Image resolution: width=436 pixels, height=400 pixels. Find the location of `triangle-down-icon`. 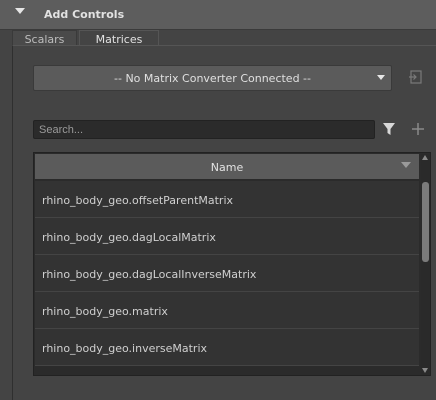

triangle-down-icon is located at coordinates (20, 11).